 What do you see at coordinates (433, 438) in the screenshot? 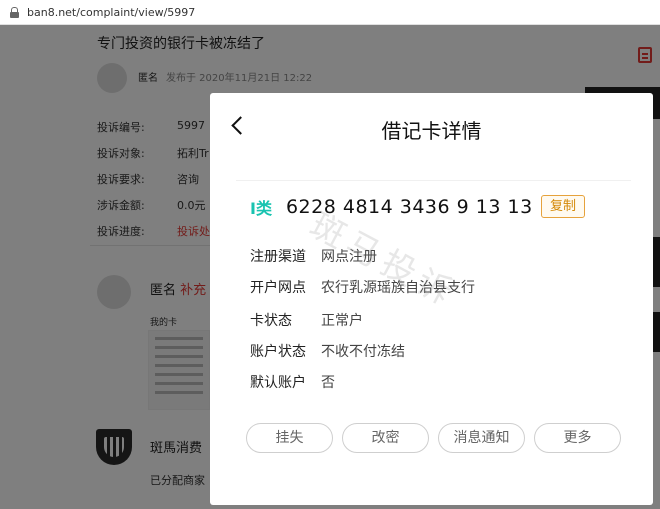
I see `action-bar: 挂失 改密 消息通知 更多` at bounding box center [433, 438].